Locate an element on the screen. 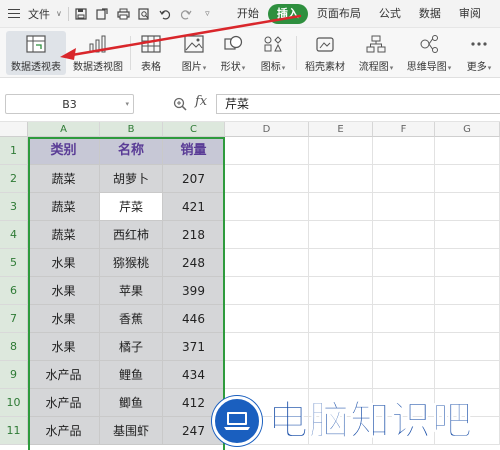 The height and width of the screenshot is (450, 500). row-header-4: 4 is located at coordinates (14, 235).